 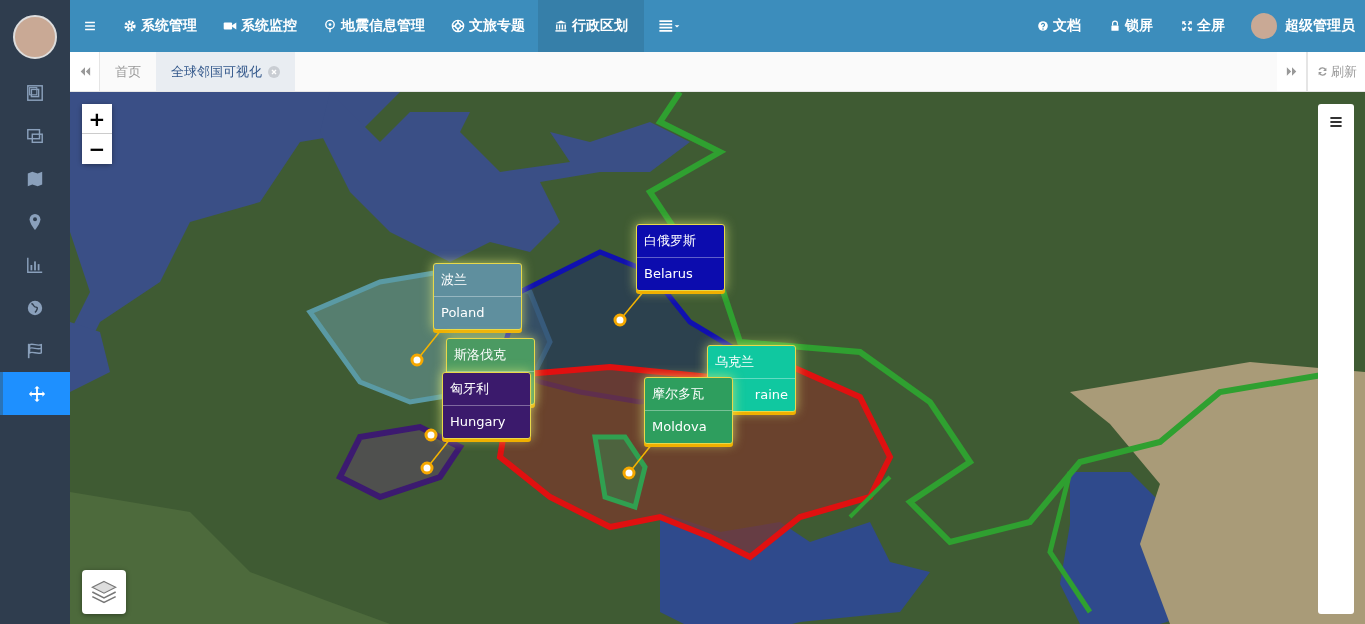 What do you see at coordinates (771, 395) in the screenshot?
I see `country-name-english: raine` at bounding box center [771, 395].